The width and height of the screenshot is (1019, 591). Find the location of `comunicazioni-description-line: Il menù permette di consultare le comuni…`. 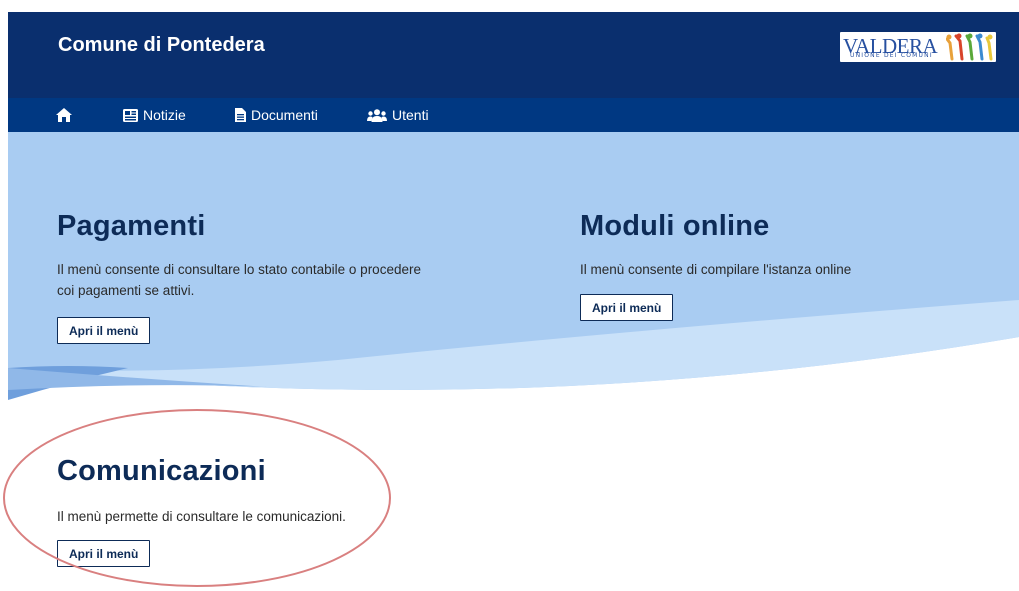

comunicazioni-description-line: Il menù permette di consultare le comuni… is located at coordinates (201, 516).